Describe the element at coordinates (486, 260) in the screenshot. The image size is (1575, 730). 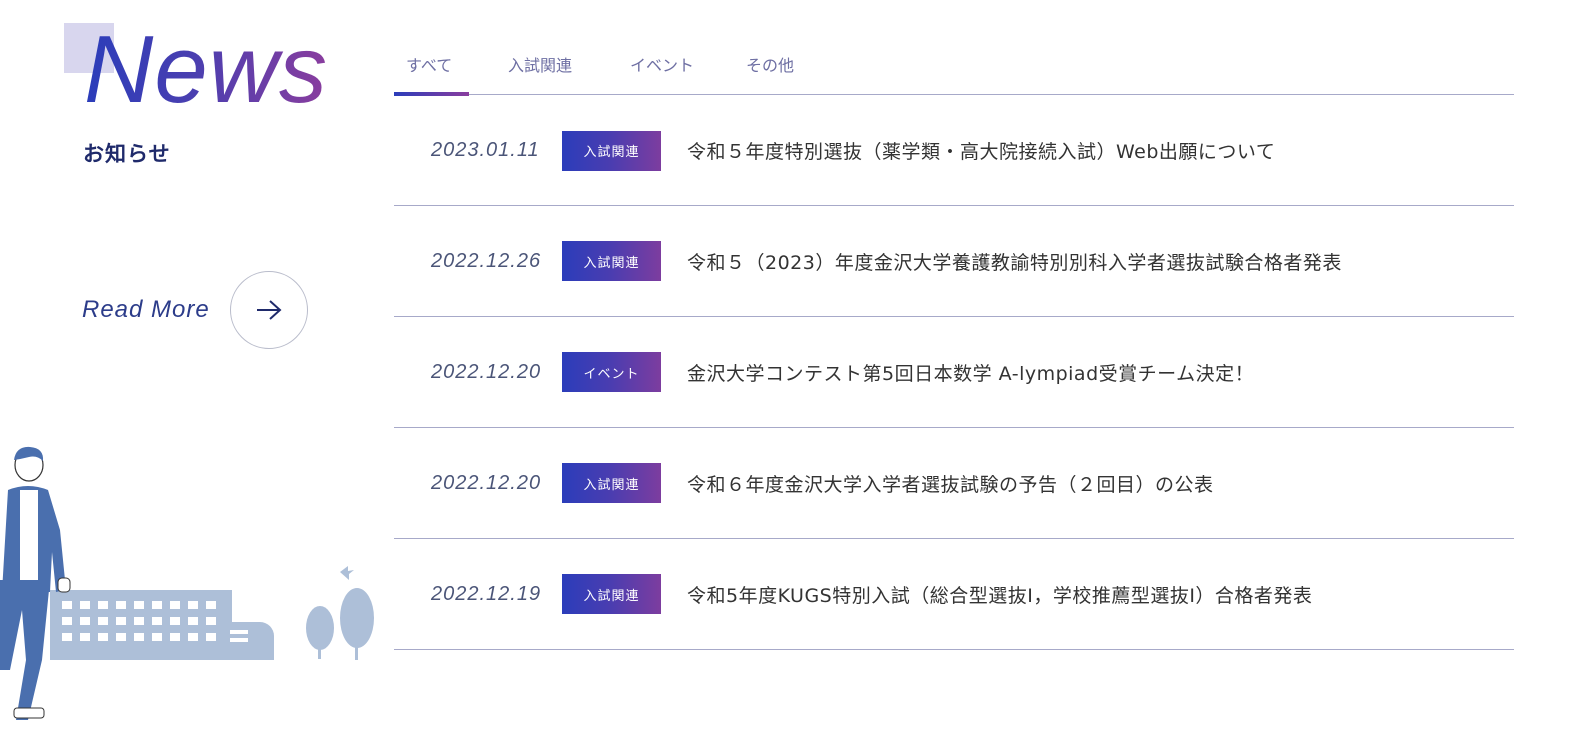
I see `news-date: 2022.12.26` at that location.